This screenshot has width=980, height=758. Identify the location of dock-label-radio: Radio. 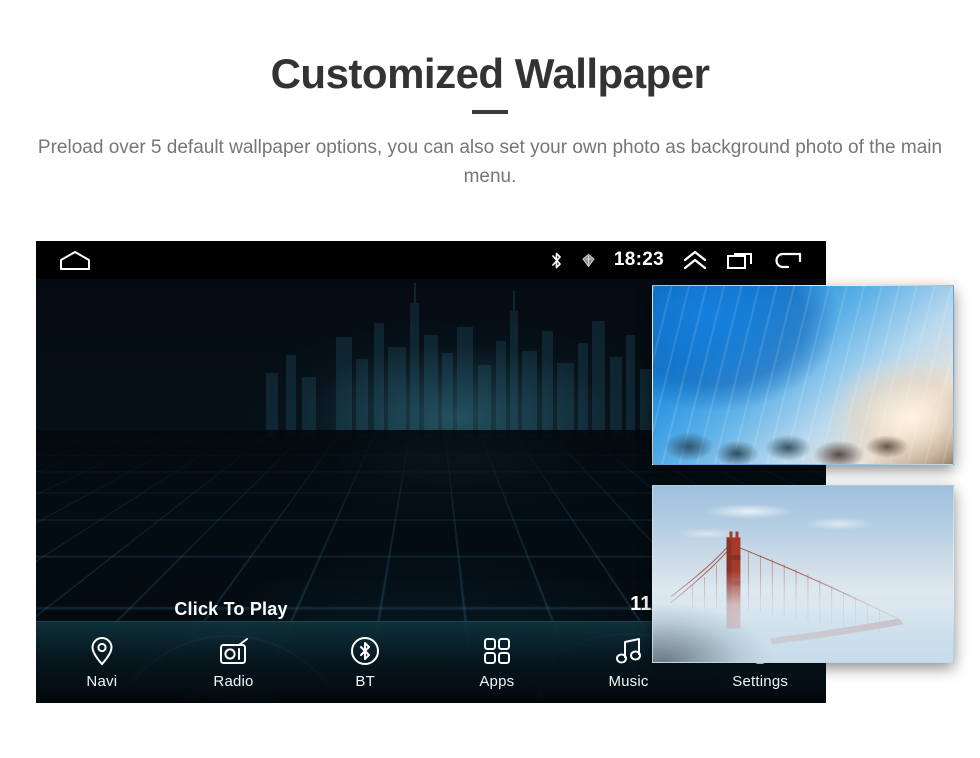
(233, 681).